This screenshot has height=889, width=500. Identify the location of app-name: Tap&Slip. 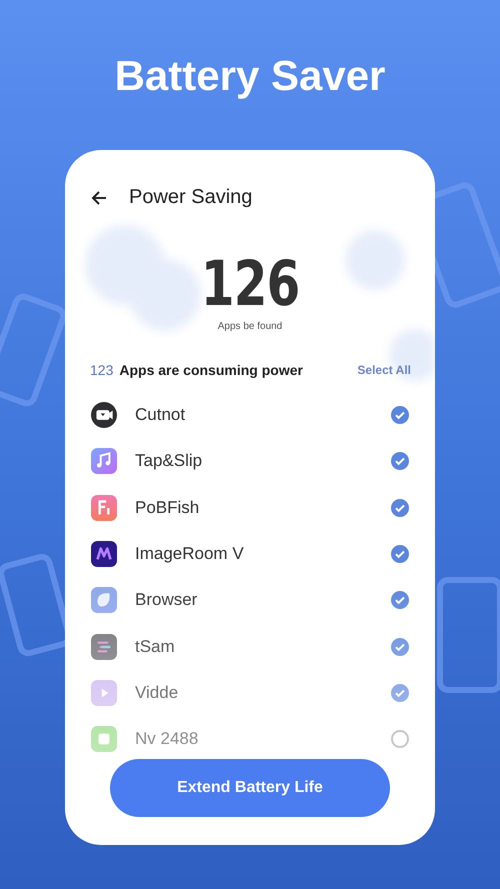
(169, 461).